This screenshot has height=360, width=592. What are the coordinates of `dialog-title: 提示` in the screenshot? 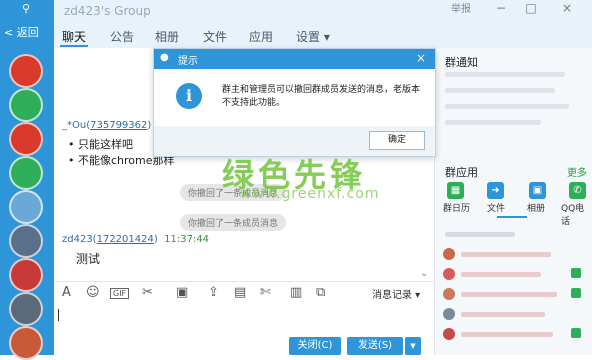 It's located at (188, 61).